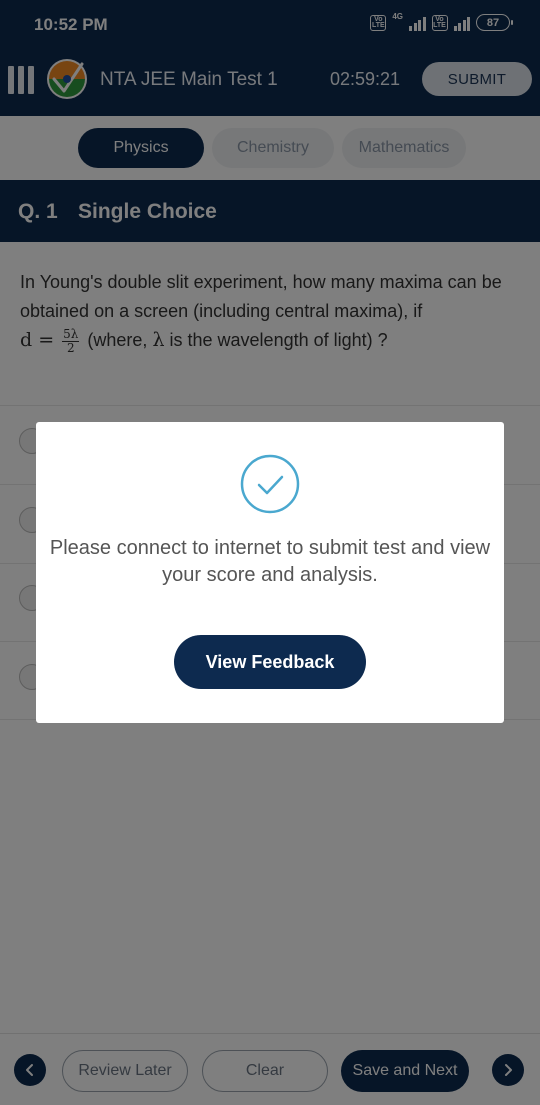 The image size is (540, 1105). Describe the element at coordinates (270, 662) in the screenshot. I see `view-feedback-button: View Feedback` at that location.